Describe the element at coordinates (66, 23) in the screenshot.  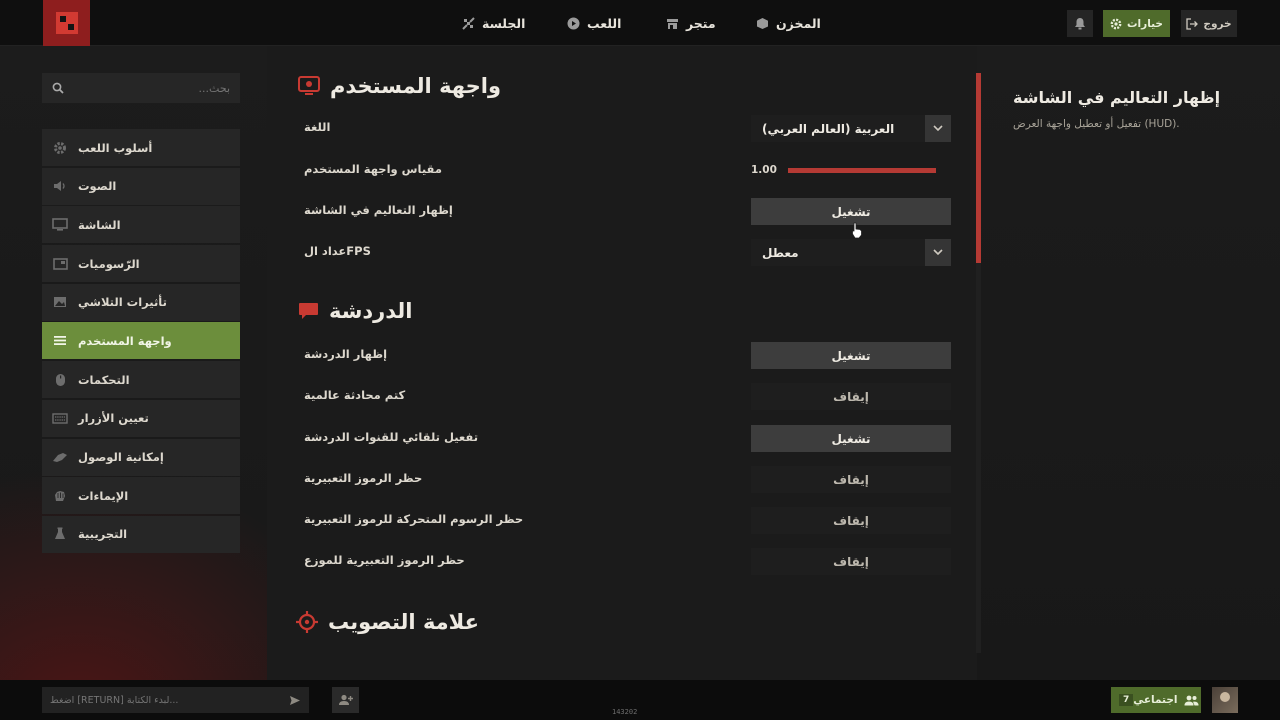
I see `game-logo` at that location.